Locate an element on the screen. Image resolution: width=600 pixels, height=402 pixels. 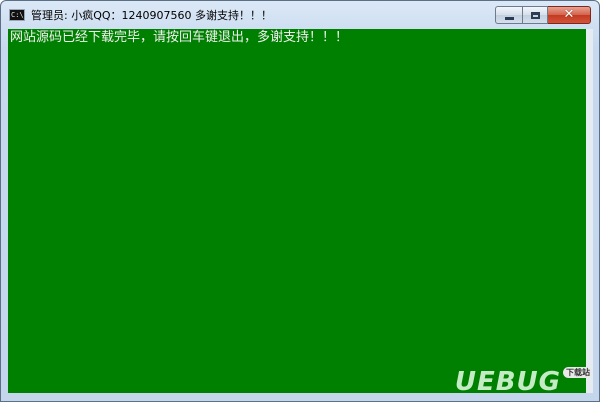
title-bar: C:\_ 管理员: 小疯QQ：1240907560 多谢支持！！！ ✕ is located at coordinates (300, 15).